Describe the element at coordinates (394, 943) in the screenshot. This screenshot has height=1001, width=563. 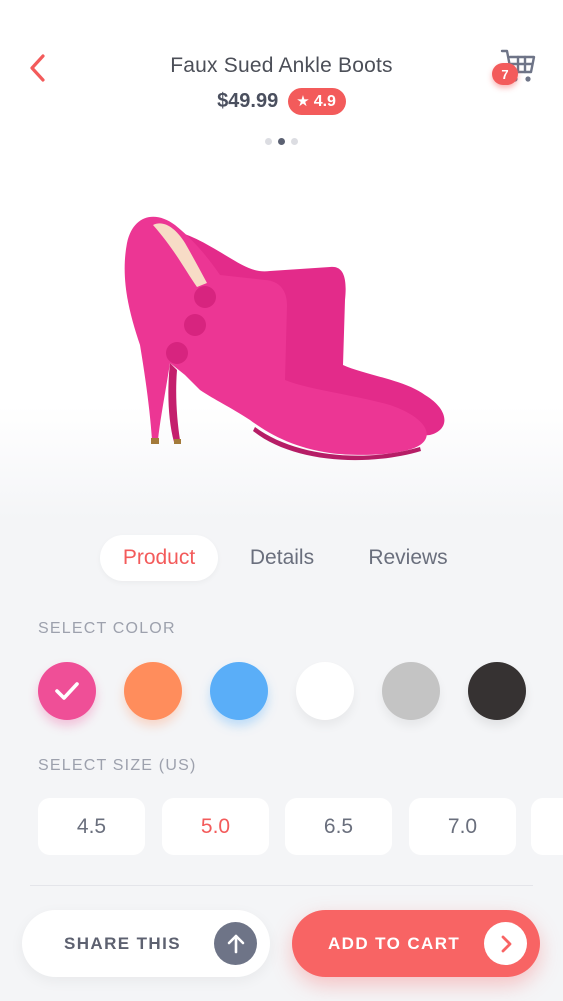
I see `add-to-cart-label: ADD TO CART` at that location.